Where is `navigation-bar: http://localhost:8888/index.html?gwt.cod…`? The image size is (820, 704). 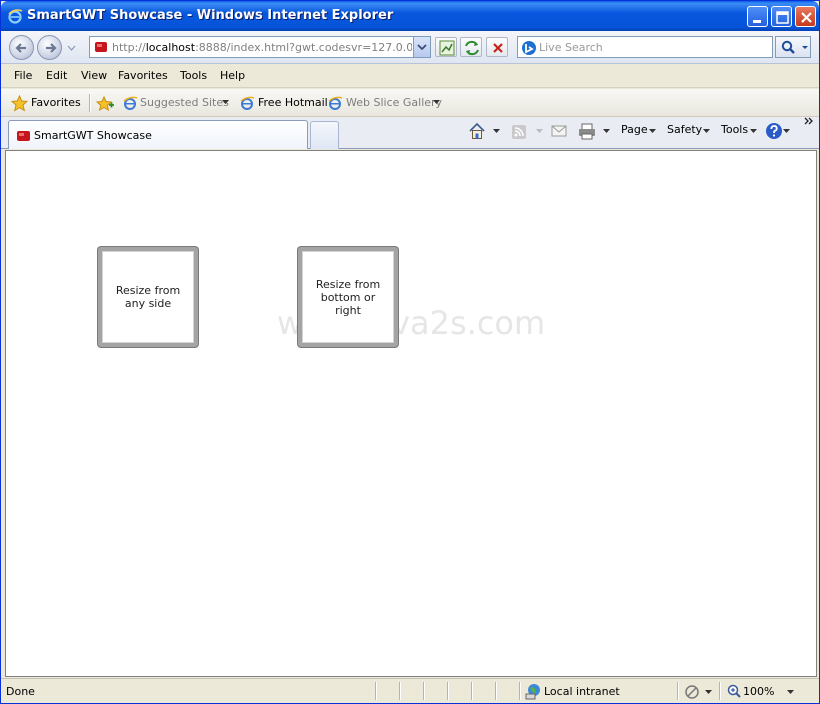
navigation-bar: http://localhost:8888/index.html?gwt.cod… is located at coordinates (410, 47).